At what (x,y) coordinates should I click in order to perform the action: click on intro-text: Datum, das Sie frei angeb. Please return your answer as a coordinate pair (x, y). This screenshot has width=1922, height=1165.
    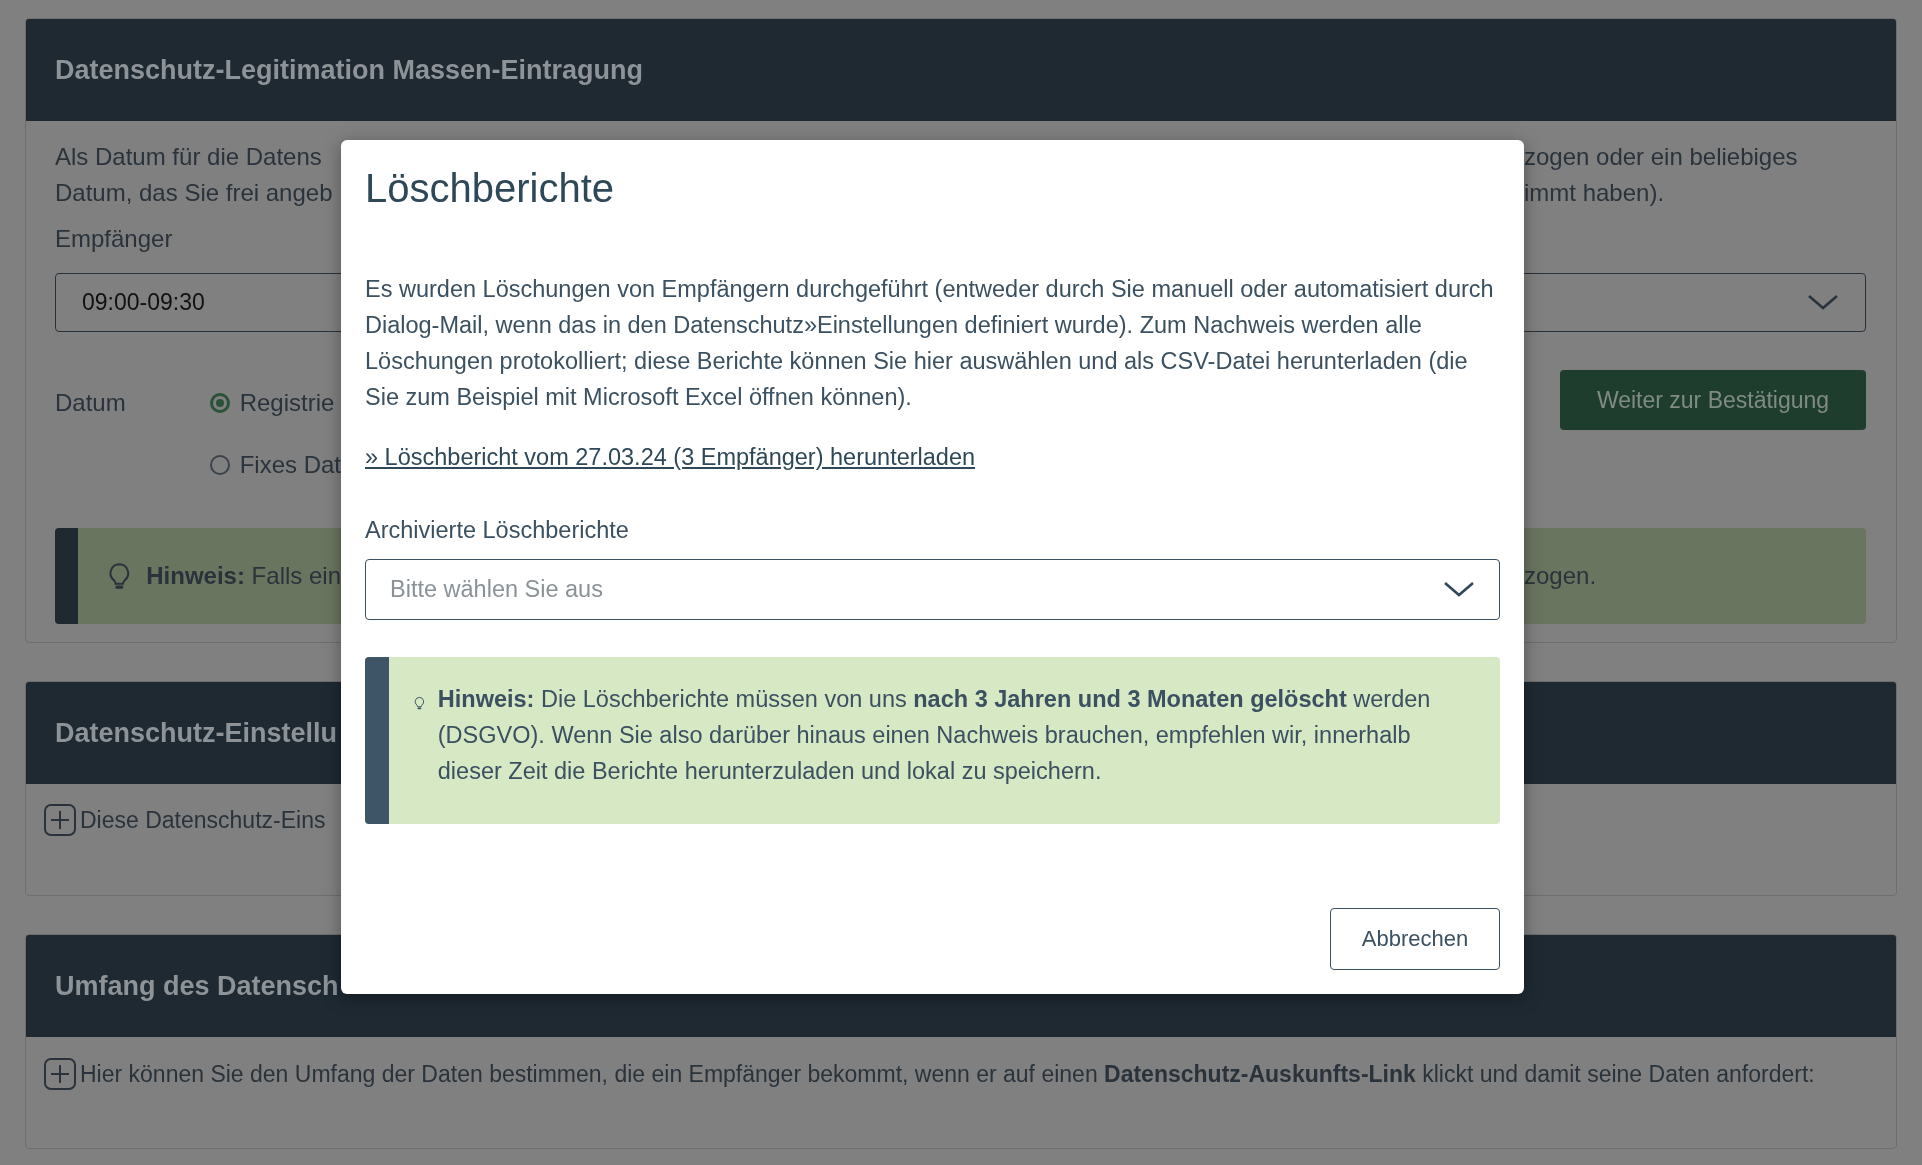
    Looking at the image, I should click on (194, 193).